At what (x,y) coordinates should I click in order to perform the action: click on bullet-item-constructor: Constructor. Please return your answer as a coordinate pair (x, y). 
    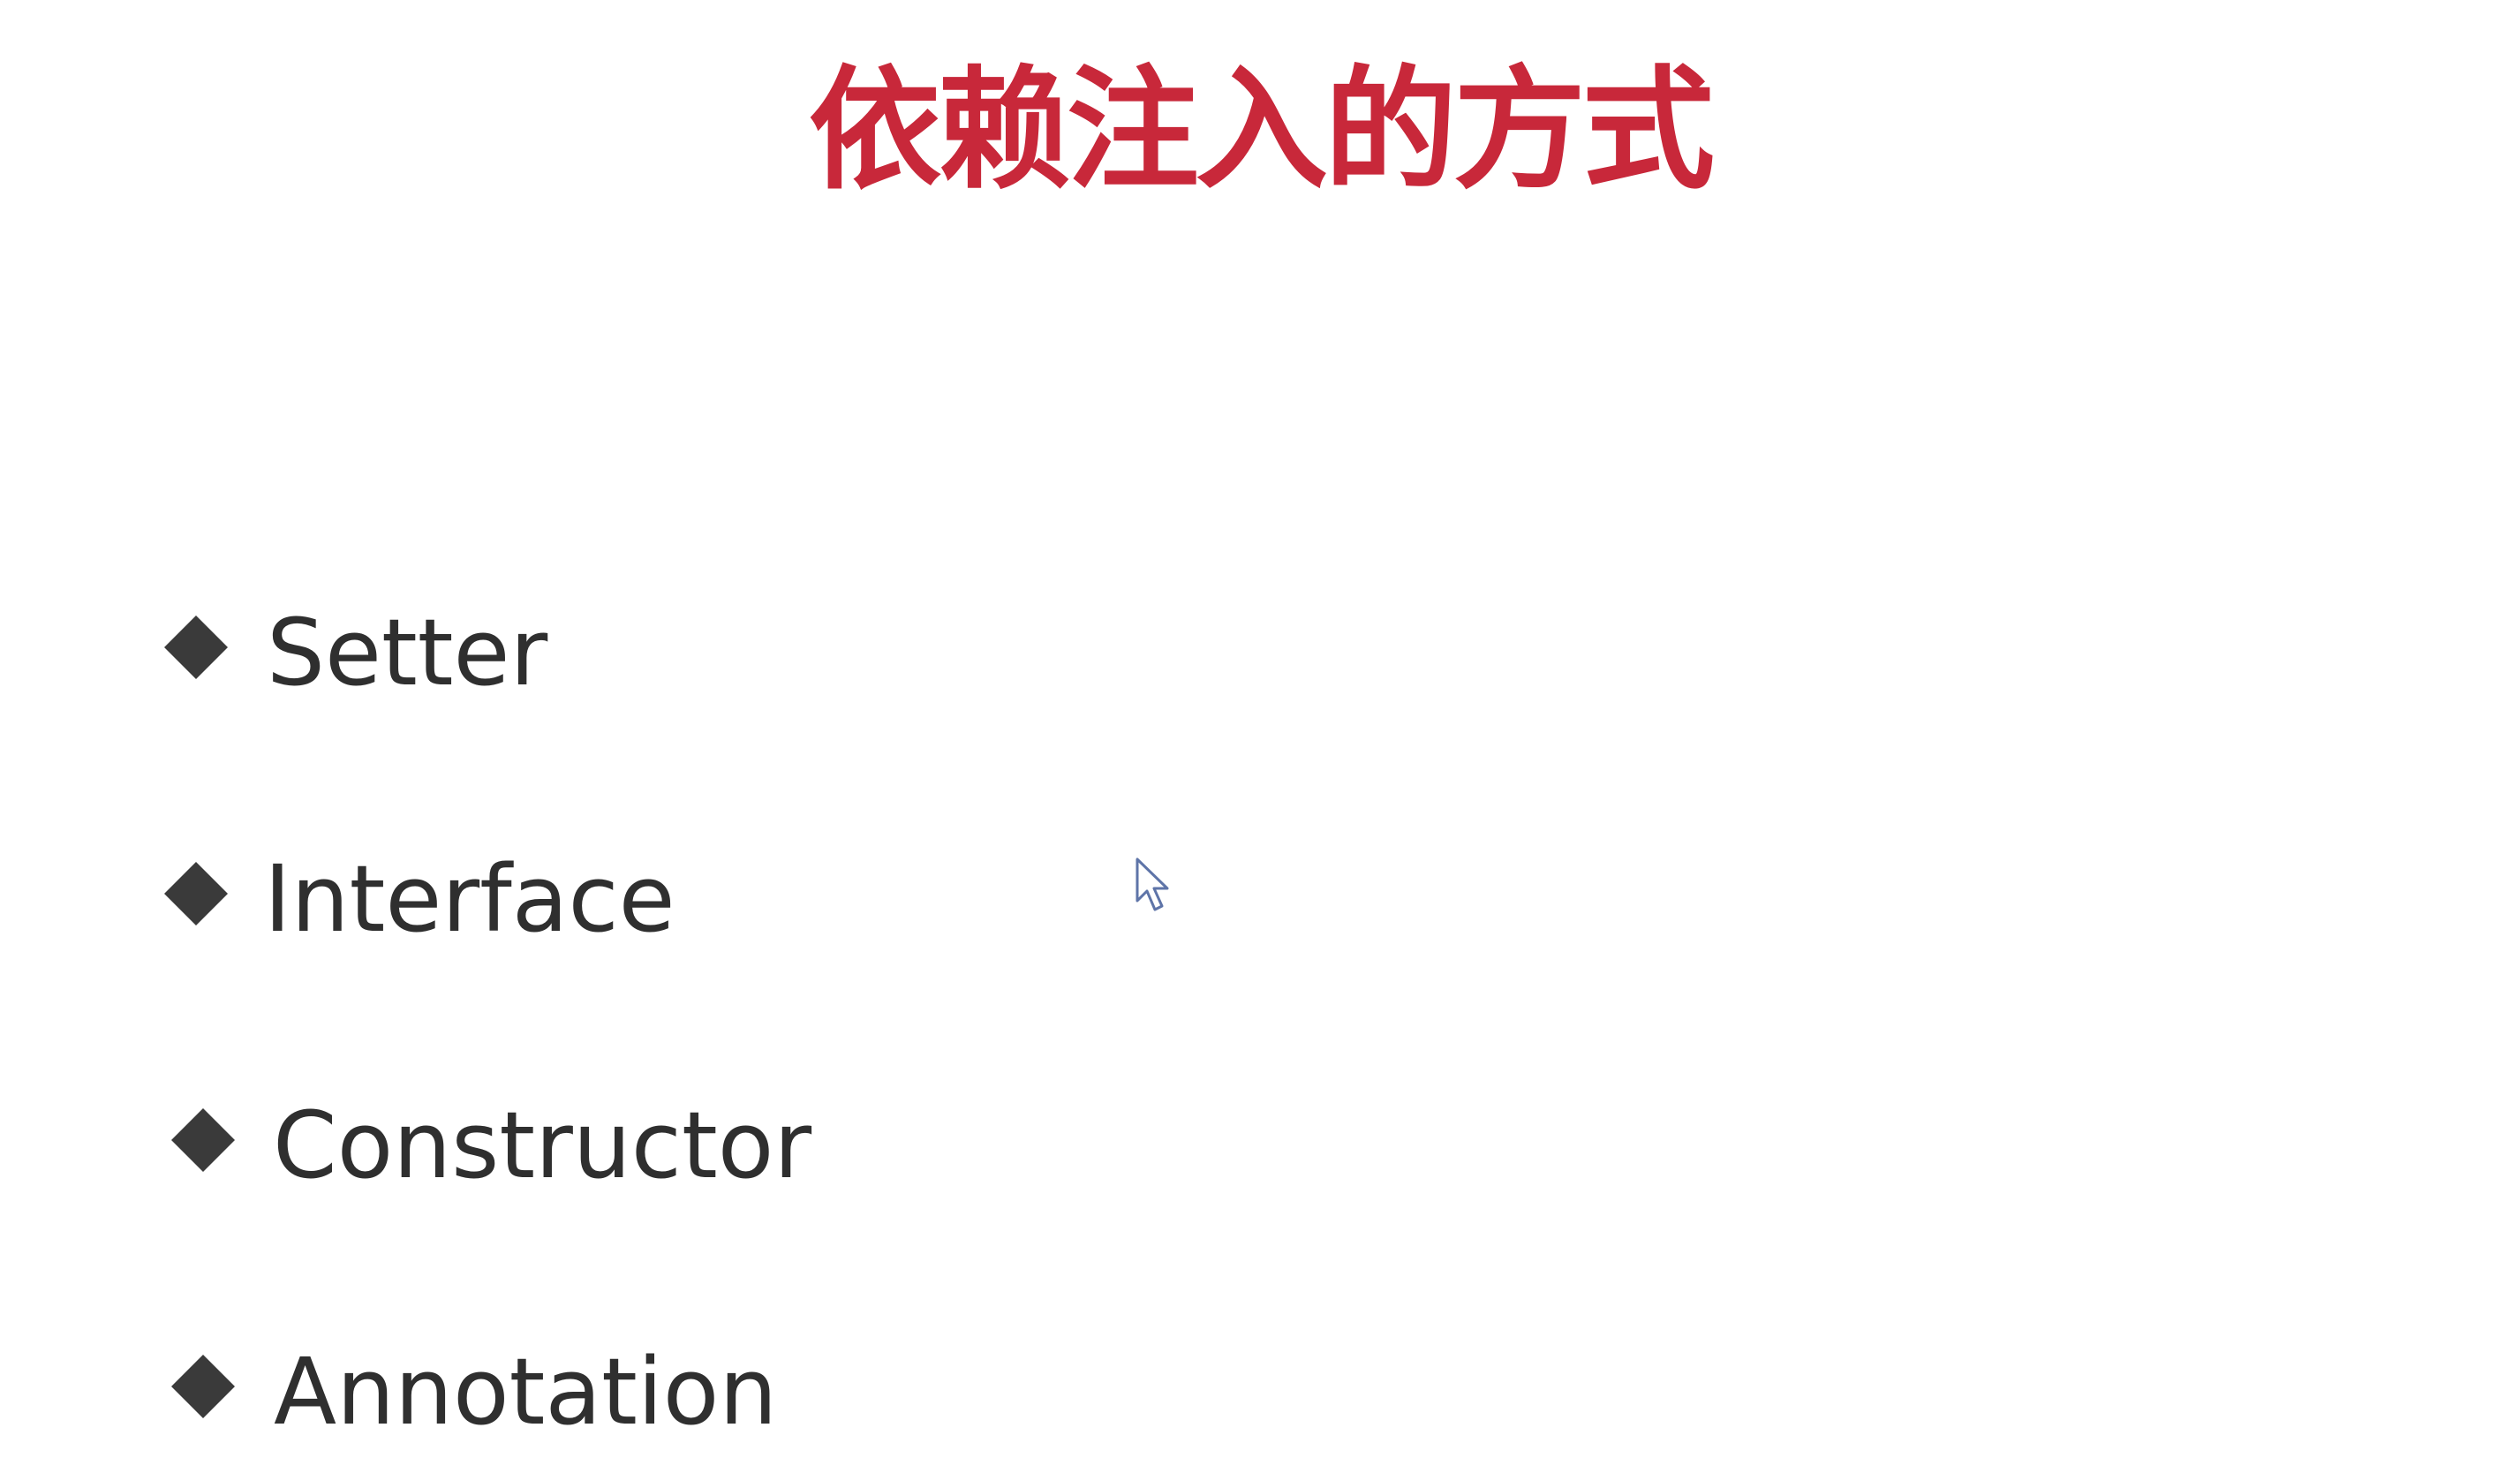
    Looking at the image, I should click on (476, 1145).